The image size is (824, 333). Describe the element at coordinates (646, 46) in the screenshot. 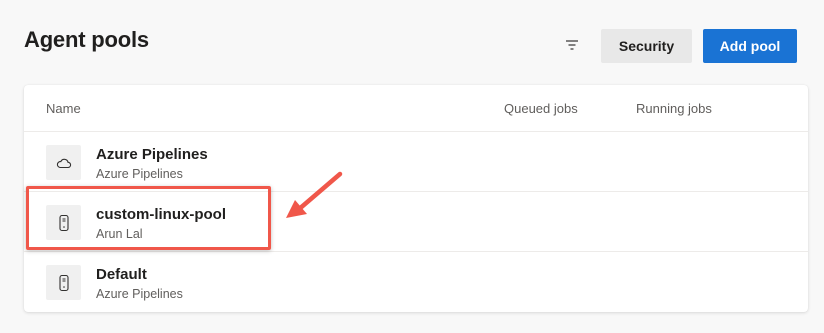

I see `security-button: Security` at that location.